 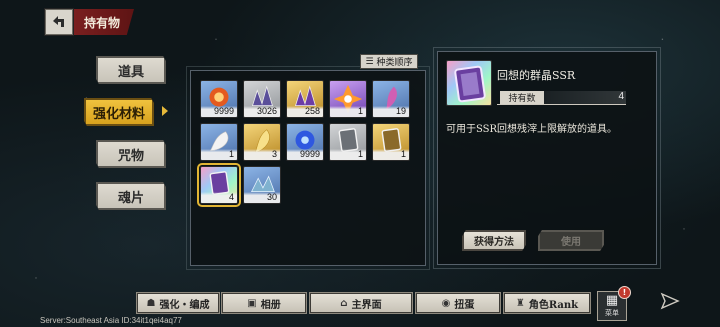 I want to click on item-count: 3026, so click(x=262, y=111).